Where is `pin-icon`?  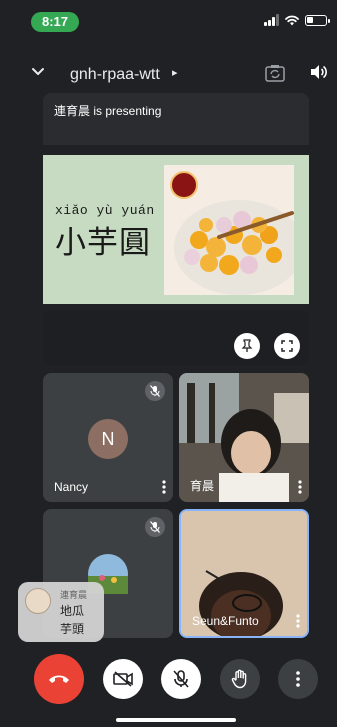
pin-icon is located at coordinates (247, 345).